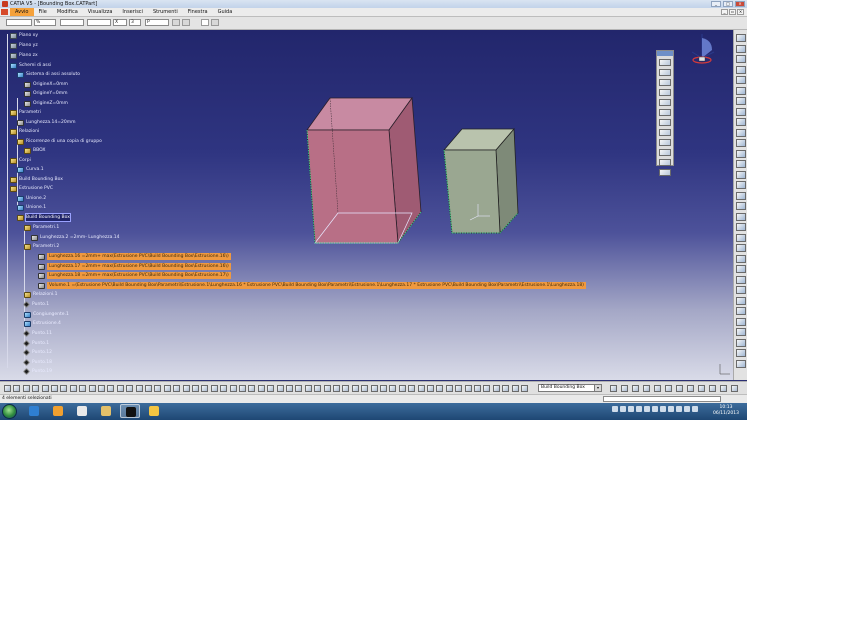 This screenshot has height=640, width=852. What do you see at coordinates (34, 411) in the screenshot?
I see `ie-icon` at bounding box center [34, 411].